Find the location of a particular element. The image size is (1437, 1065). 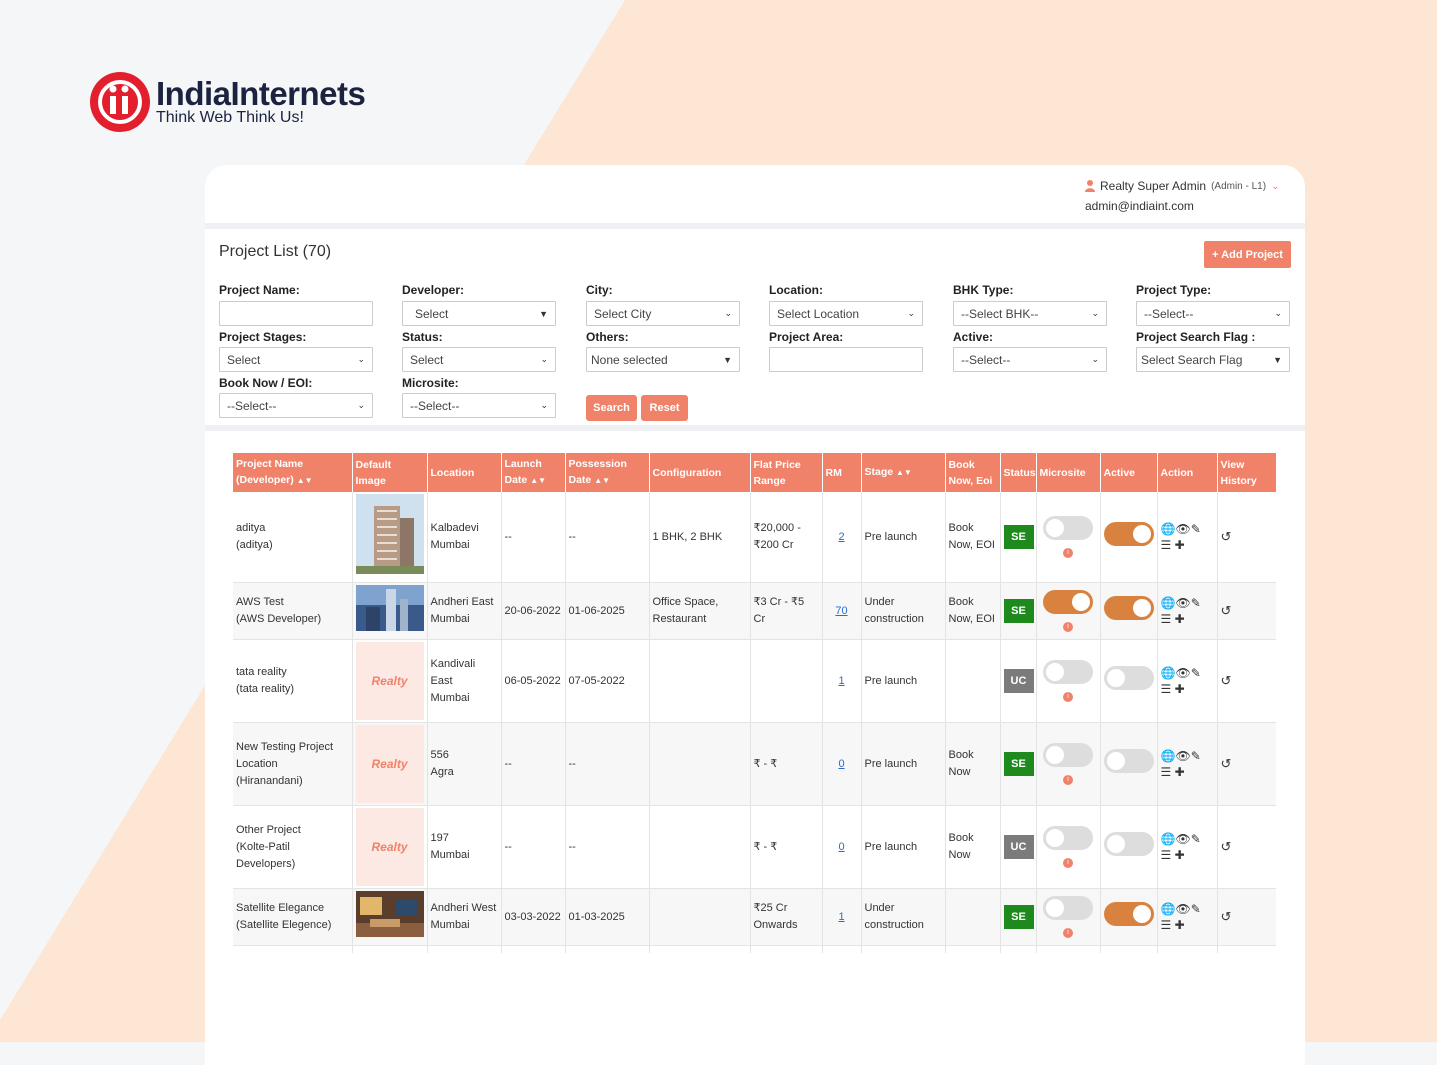

chevron-down-icon: ⌄ is located at coordinates (1275, 186).